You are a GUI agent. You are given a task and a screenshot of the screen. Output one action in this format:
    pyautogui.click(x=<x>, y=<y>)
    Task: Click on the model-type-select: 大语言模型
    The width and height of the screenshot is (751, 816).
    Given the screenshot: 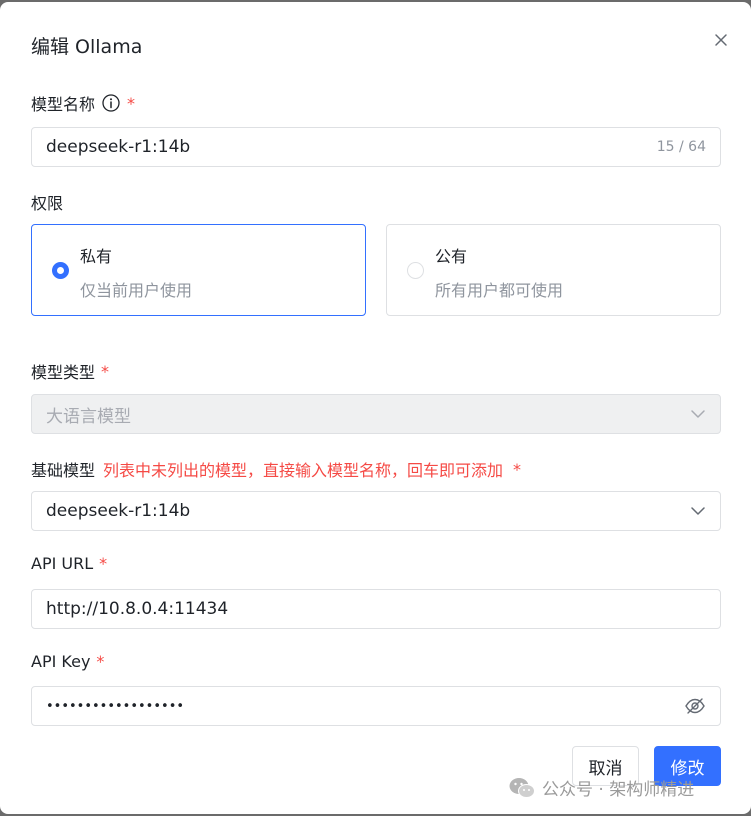 What is the action you would take?
    pyautogui.click(x=376, y=414)
    